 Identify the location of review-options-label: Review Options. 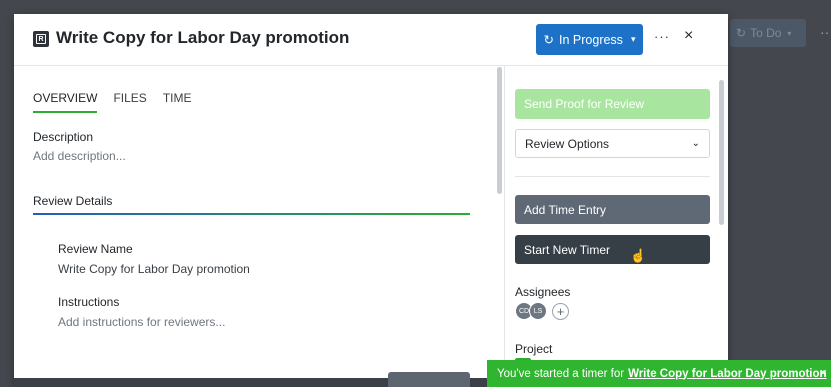
(567, 143).